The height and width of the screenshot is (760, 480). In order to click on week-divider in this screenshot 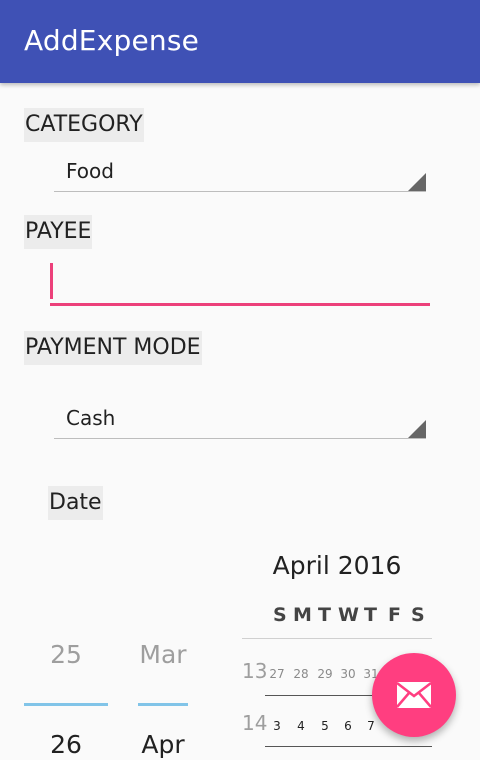, I will do `click(348, 746)`.